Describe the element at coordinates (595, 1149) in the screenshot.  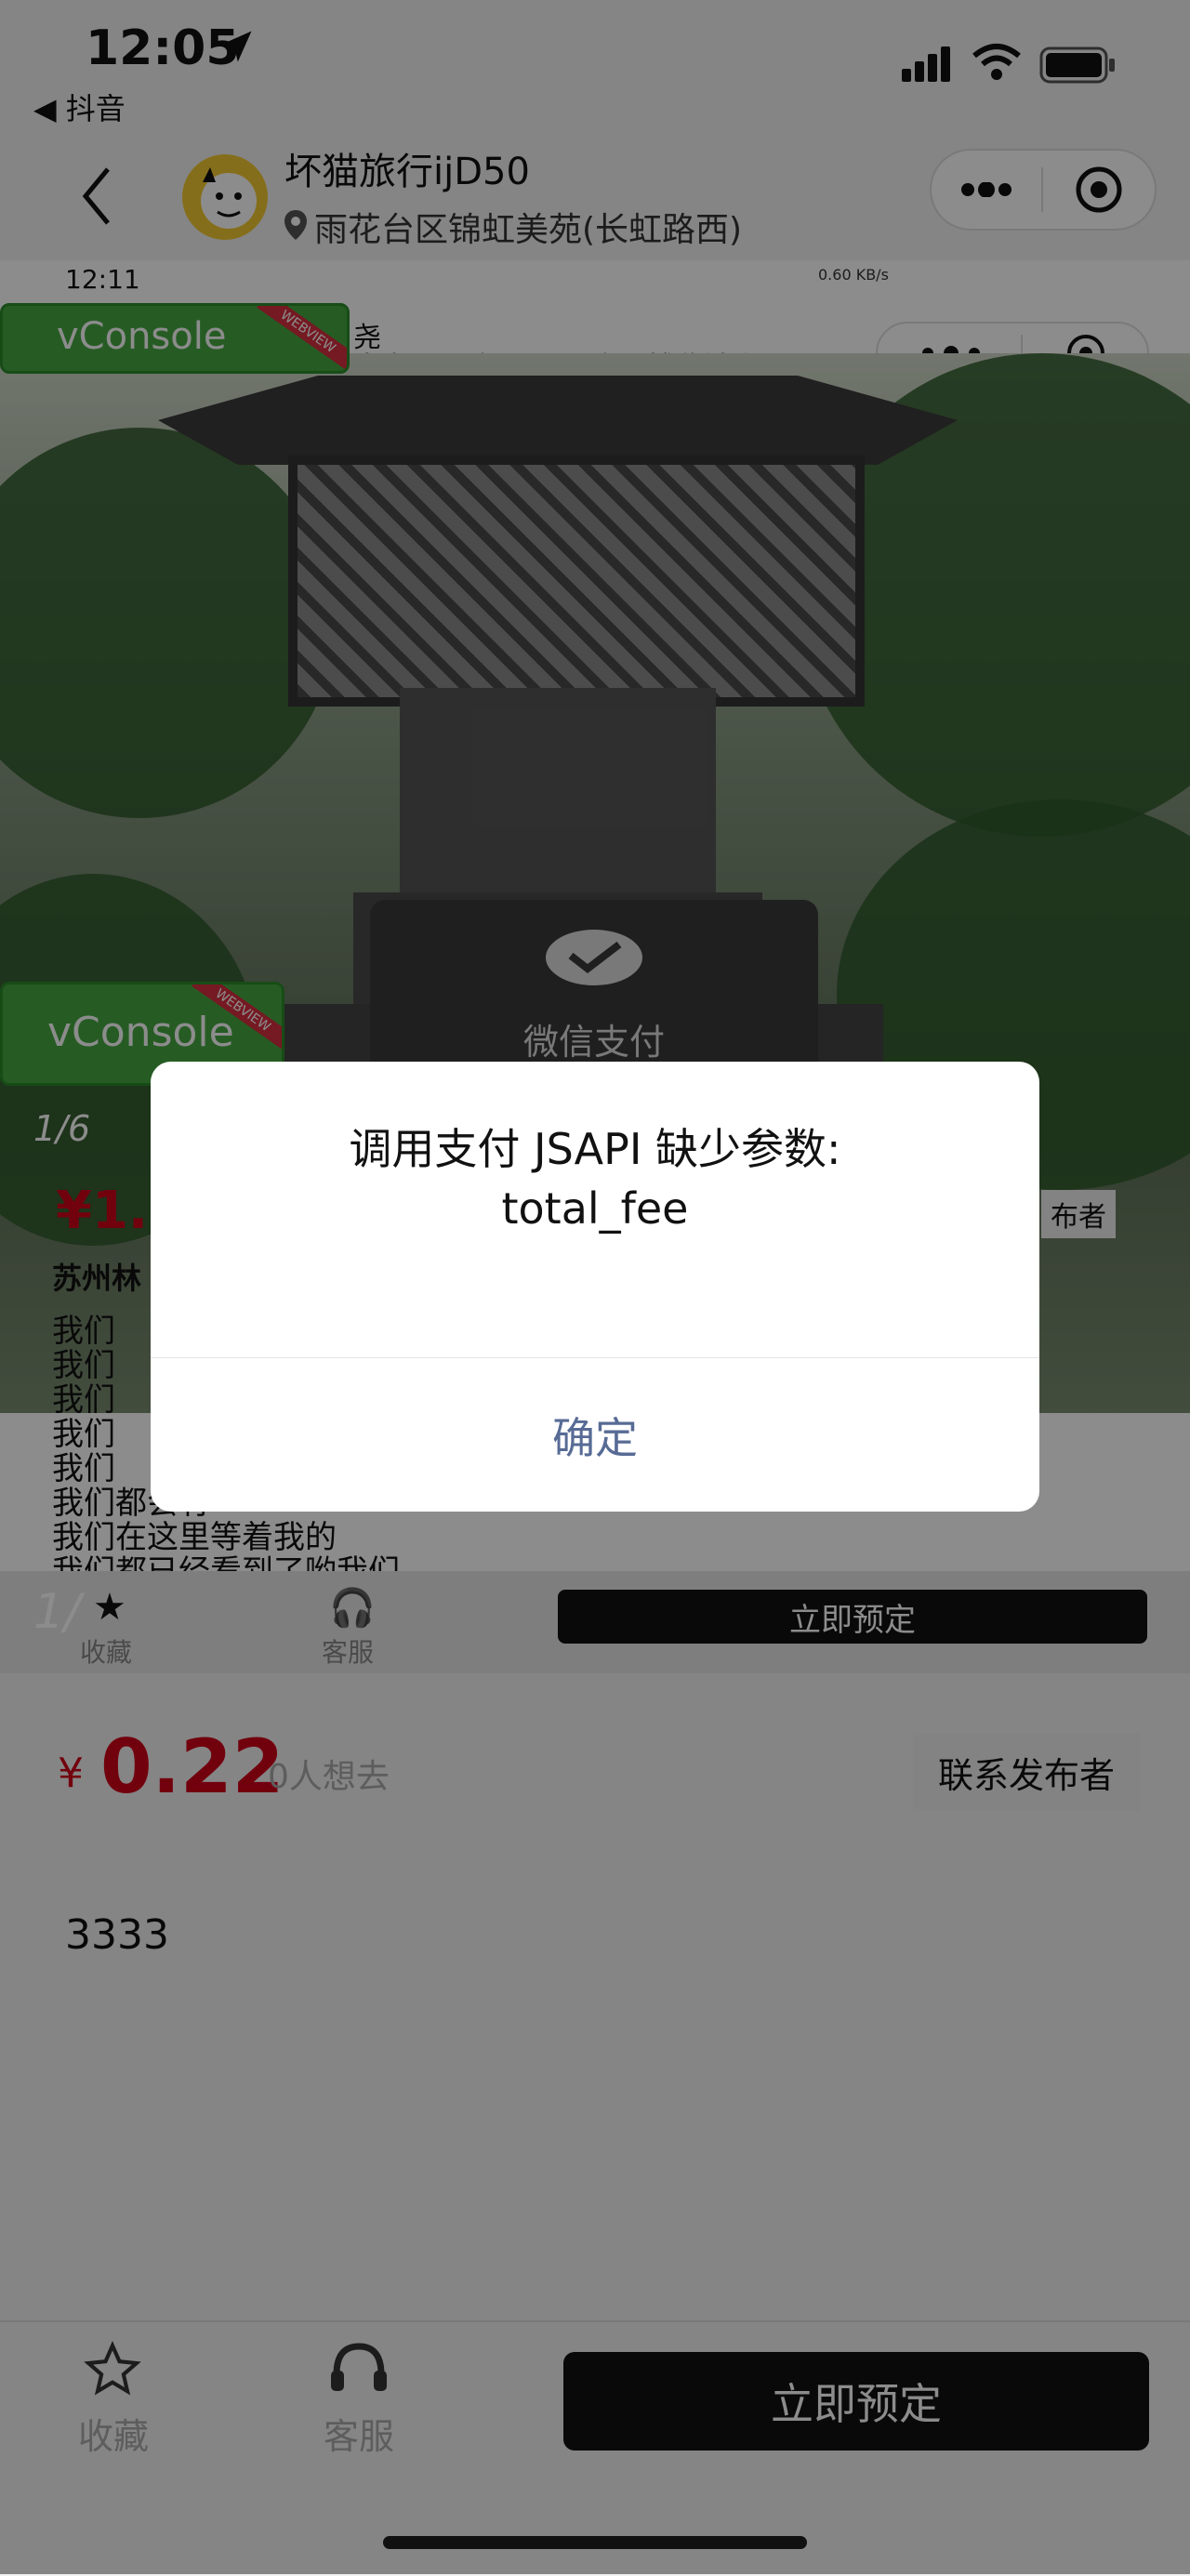
I see `dialog-message-line1: 调用支付 JSAPI 缺少参数:` at that location.